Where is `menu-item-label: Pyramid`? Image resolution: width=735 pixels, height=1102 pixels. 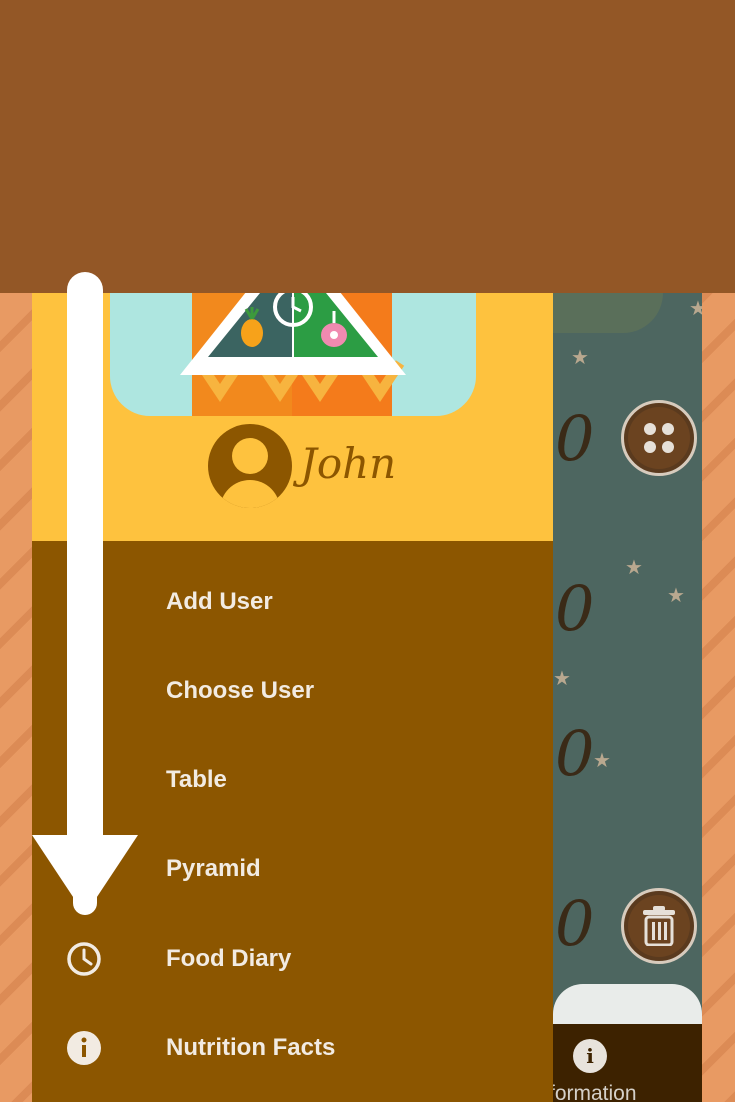 menu-item-label: Pyramid is located at coordinates (213, 868).